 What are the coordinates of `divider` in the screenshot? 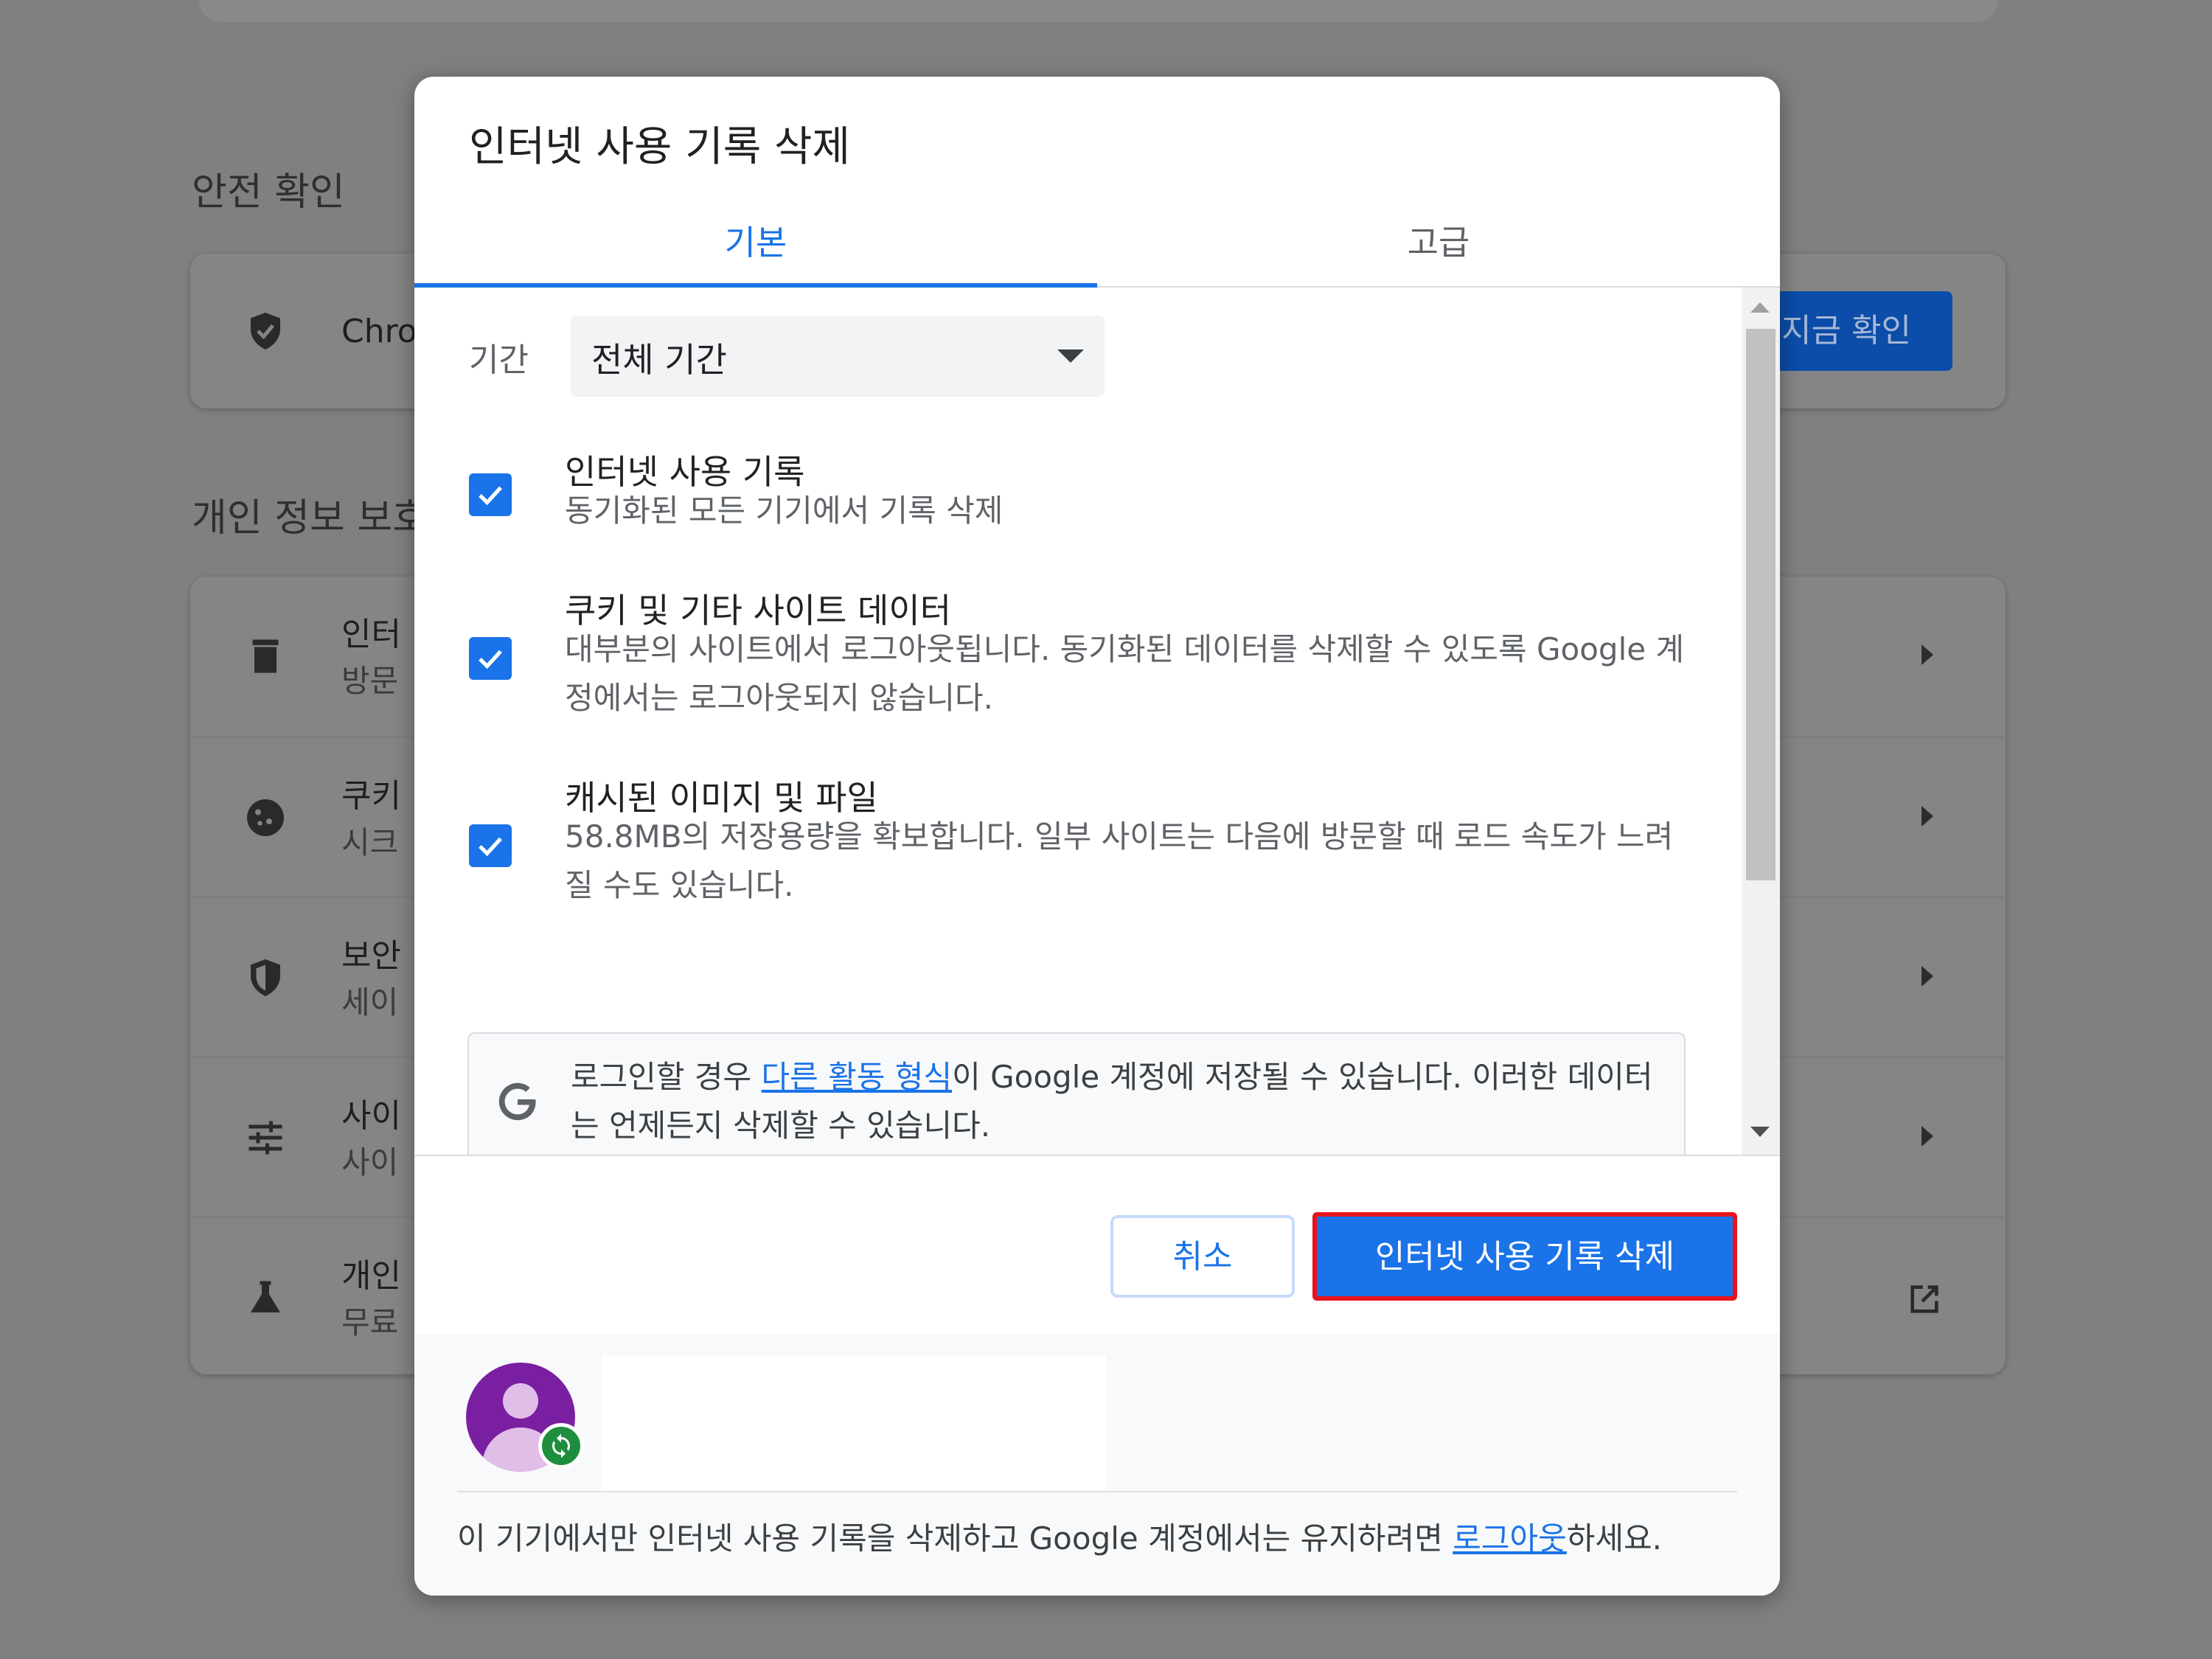 It's located at (1097, 1491).